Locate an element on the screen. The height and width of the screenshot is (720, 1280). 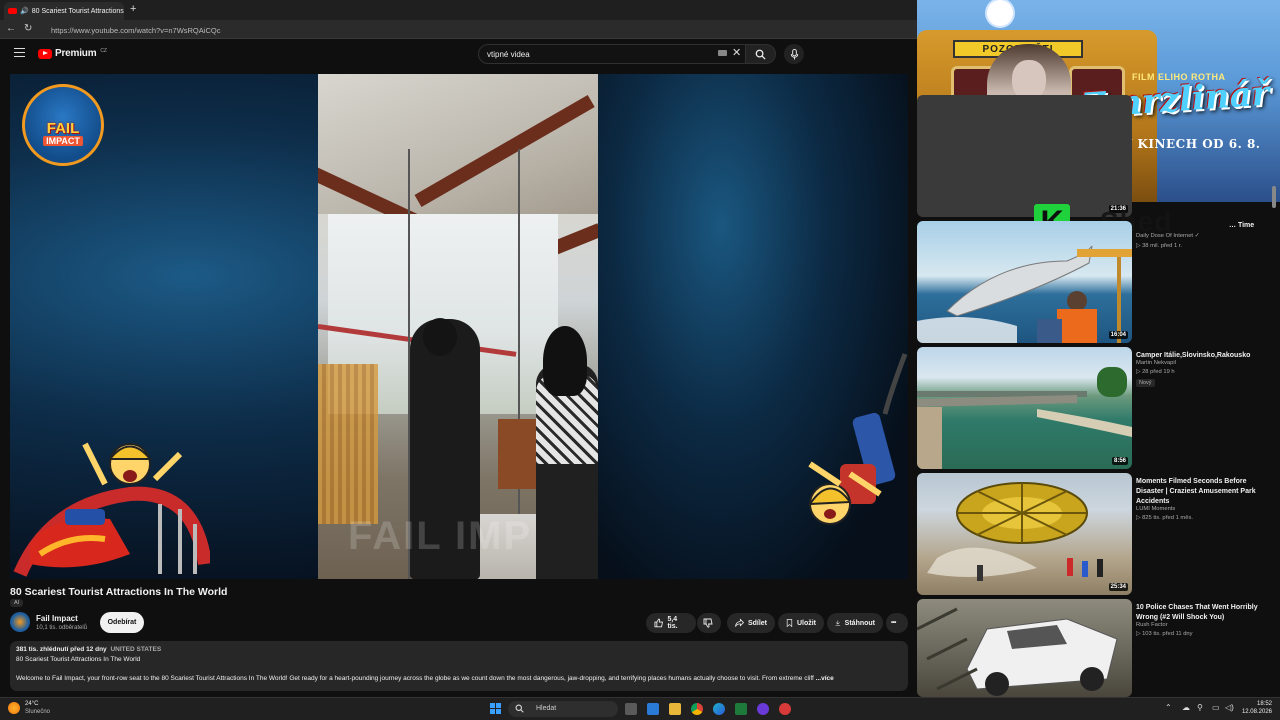
logo-text: Premium is located at coordinates (76, 53).